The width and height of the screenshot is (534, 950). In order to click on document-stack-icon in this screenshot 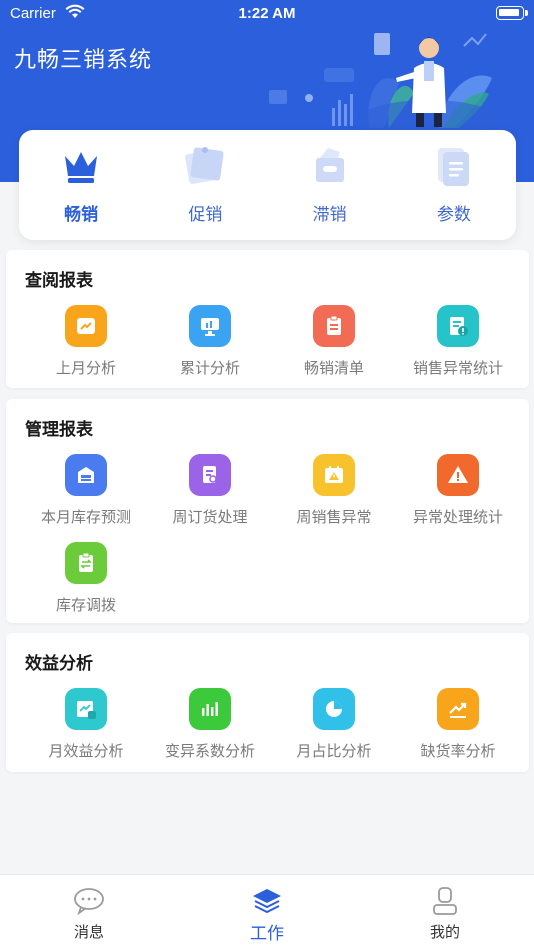, I will do `click(453, 167)`.